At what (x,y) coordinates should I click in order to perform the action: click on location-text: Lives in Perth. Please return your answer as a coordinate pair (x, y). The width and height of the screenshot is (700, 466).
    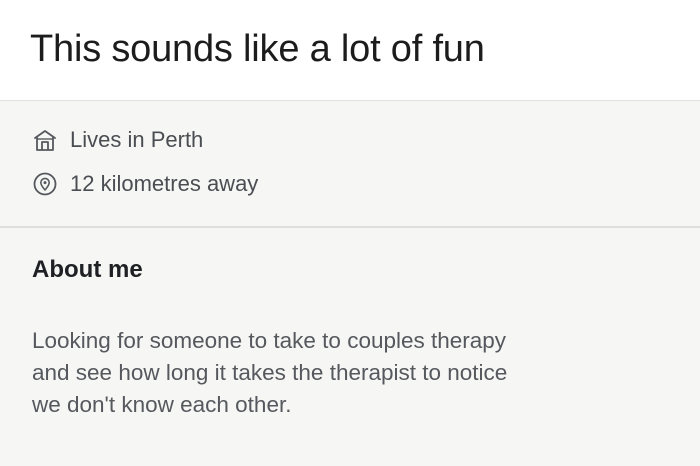
    Looking at the image, I should click on (137, 139).